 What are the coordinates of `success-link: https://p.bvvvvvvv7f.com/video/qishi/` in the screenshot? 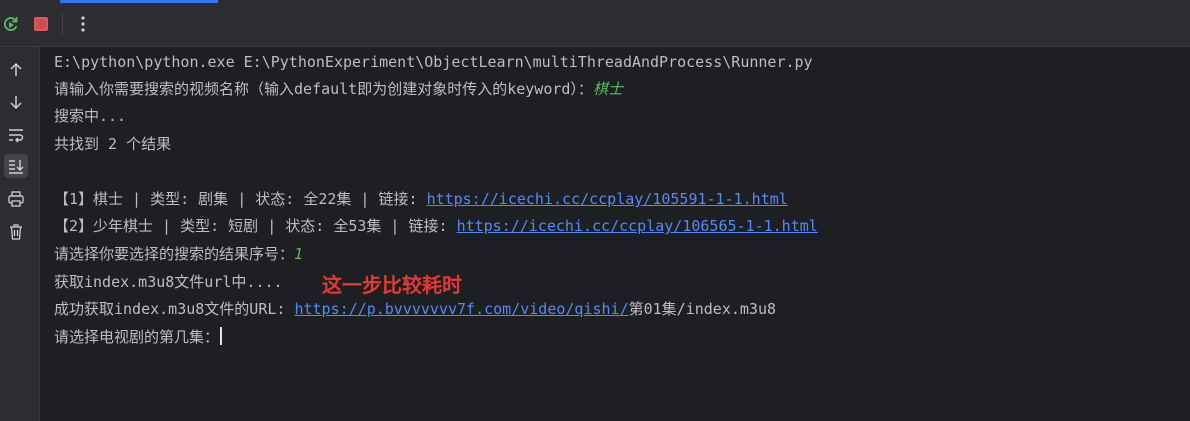 It's located at (461, 309).